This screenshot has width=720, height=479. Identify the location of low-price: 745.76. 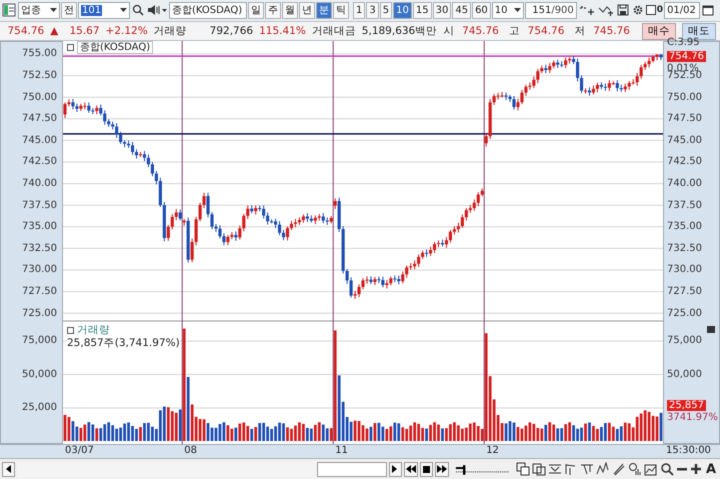
(611, 31).